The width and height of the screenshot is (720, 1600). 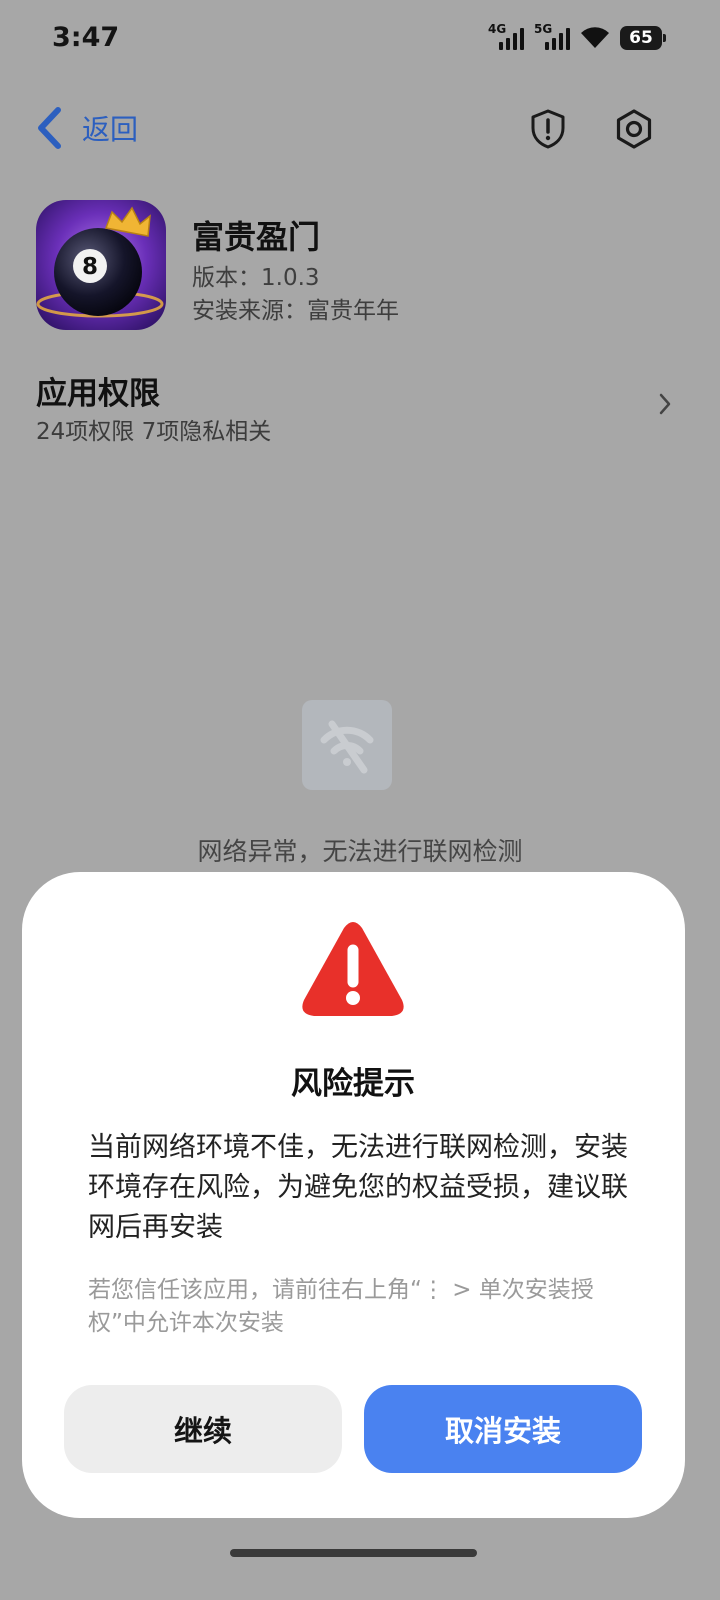 What do you see at coordinates (110, 129) in the screenshot?
I see `back-label: 返回` at bounding box center [110, 129].